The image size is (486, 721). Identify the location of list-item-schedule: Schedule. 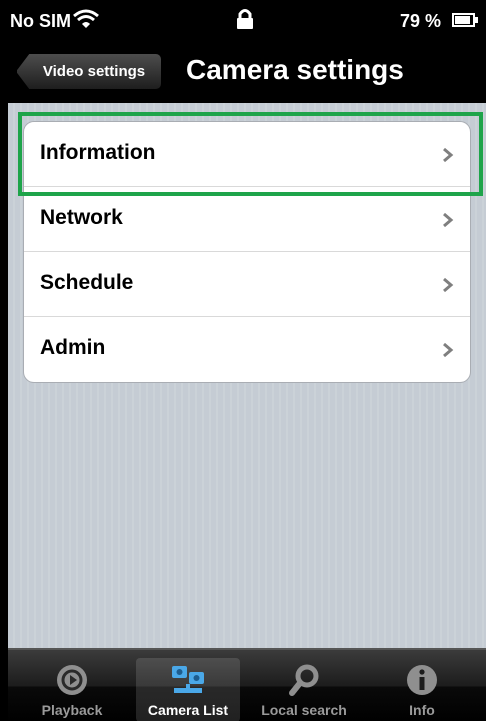
(247, 284).